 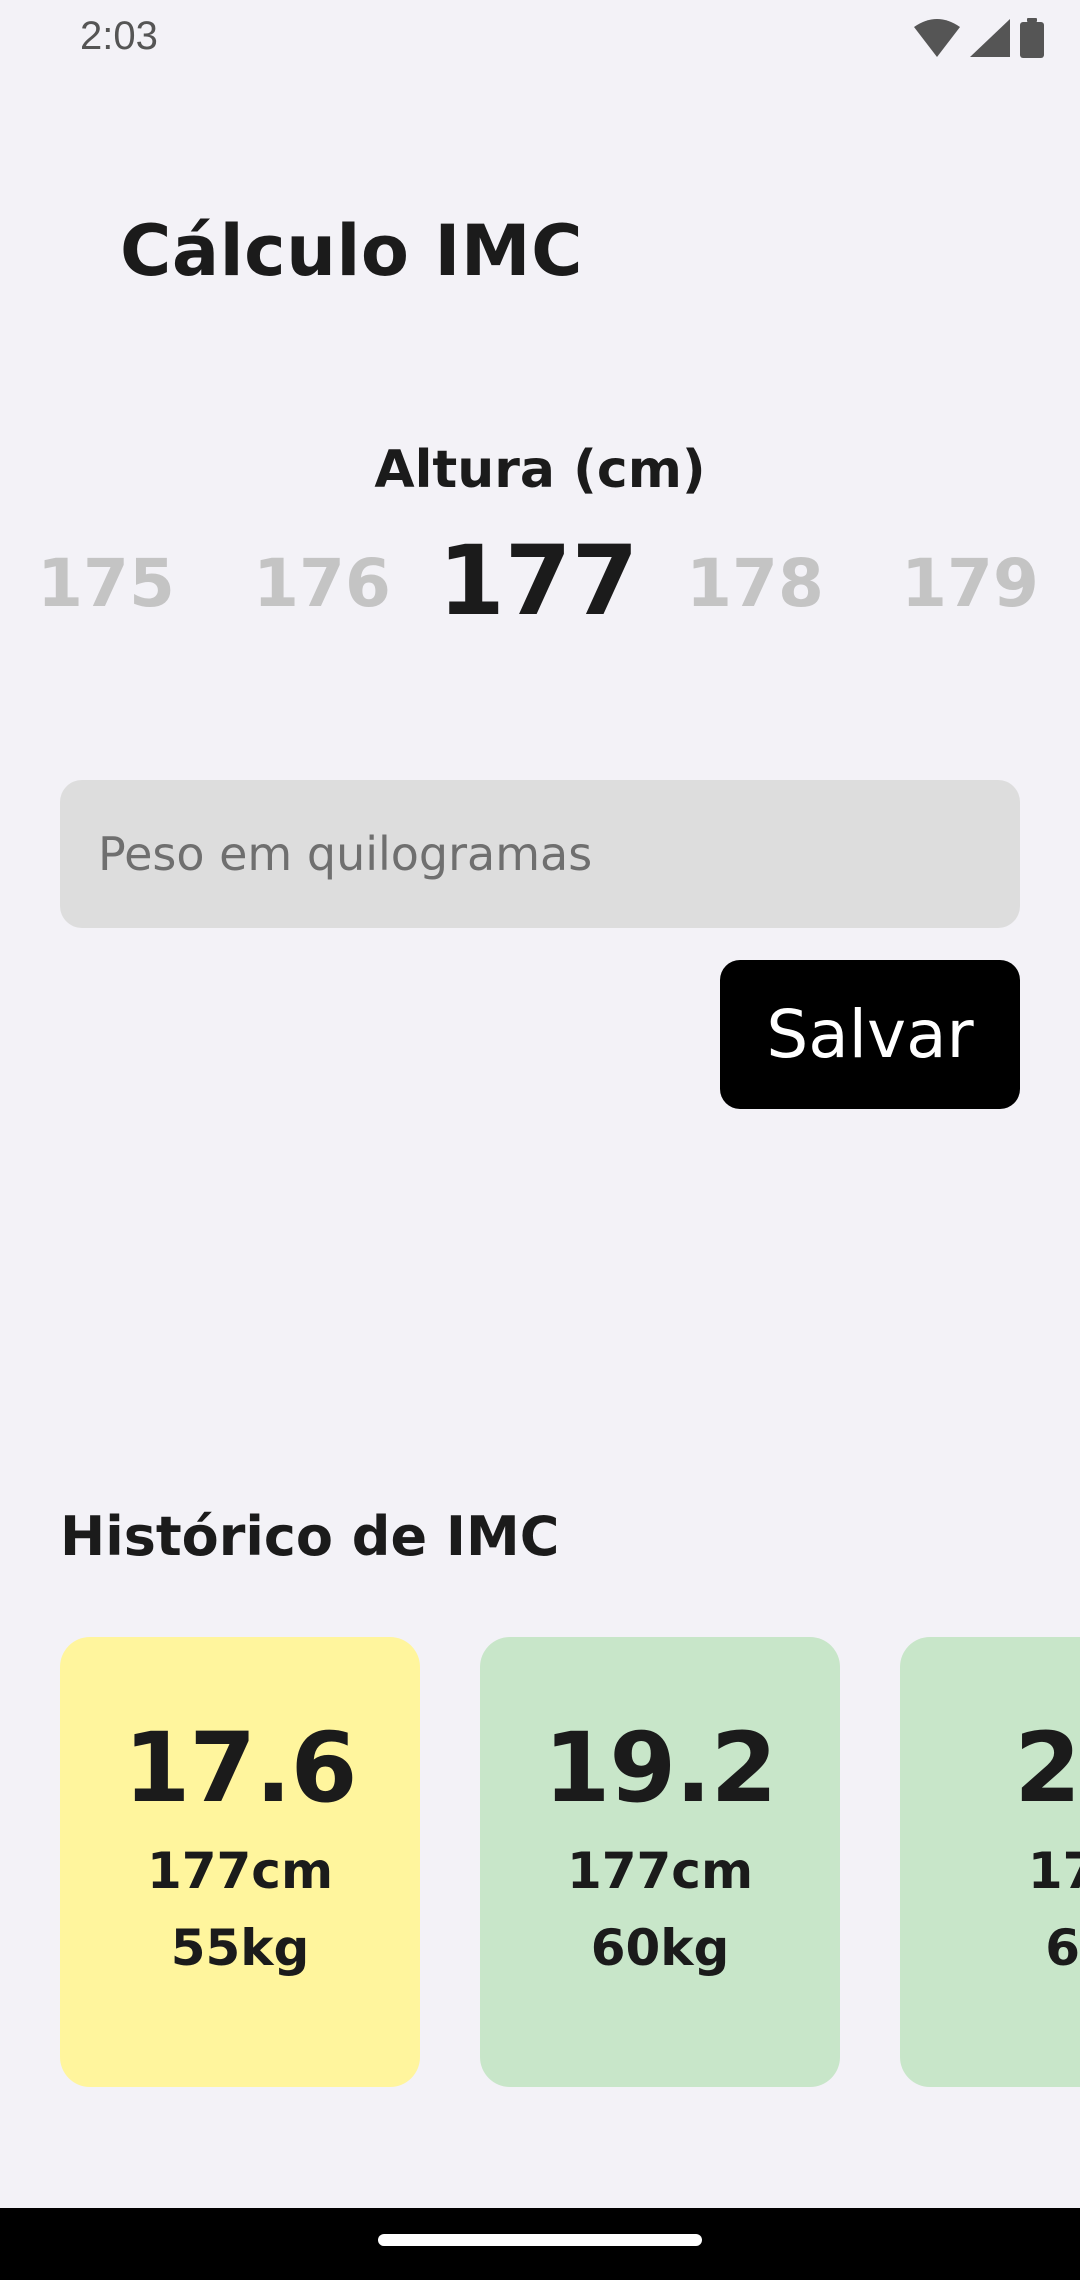 I want to click on height-option: 178, so click(x=755, y=583).